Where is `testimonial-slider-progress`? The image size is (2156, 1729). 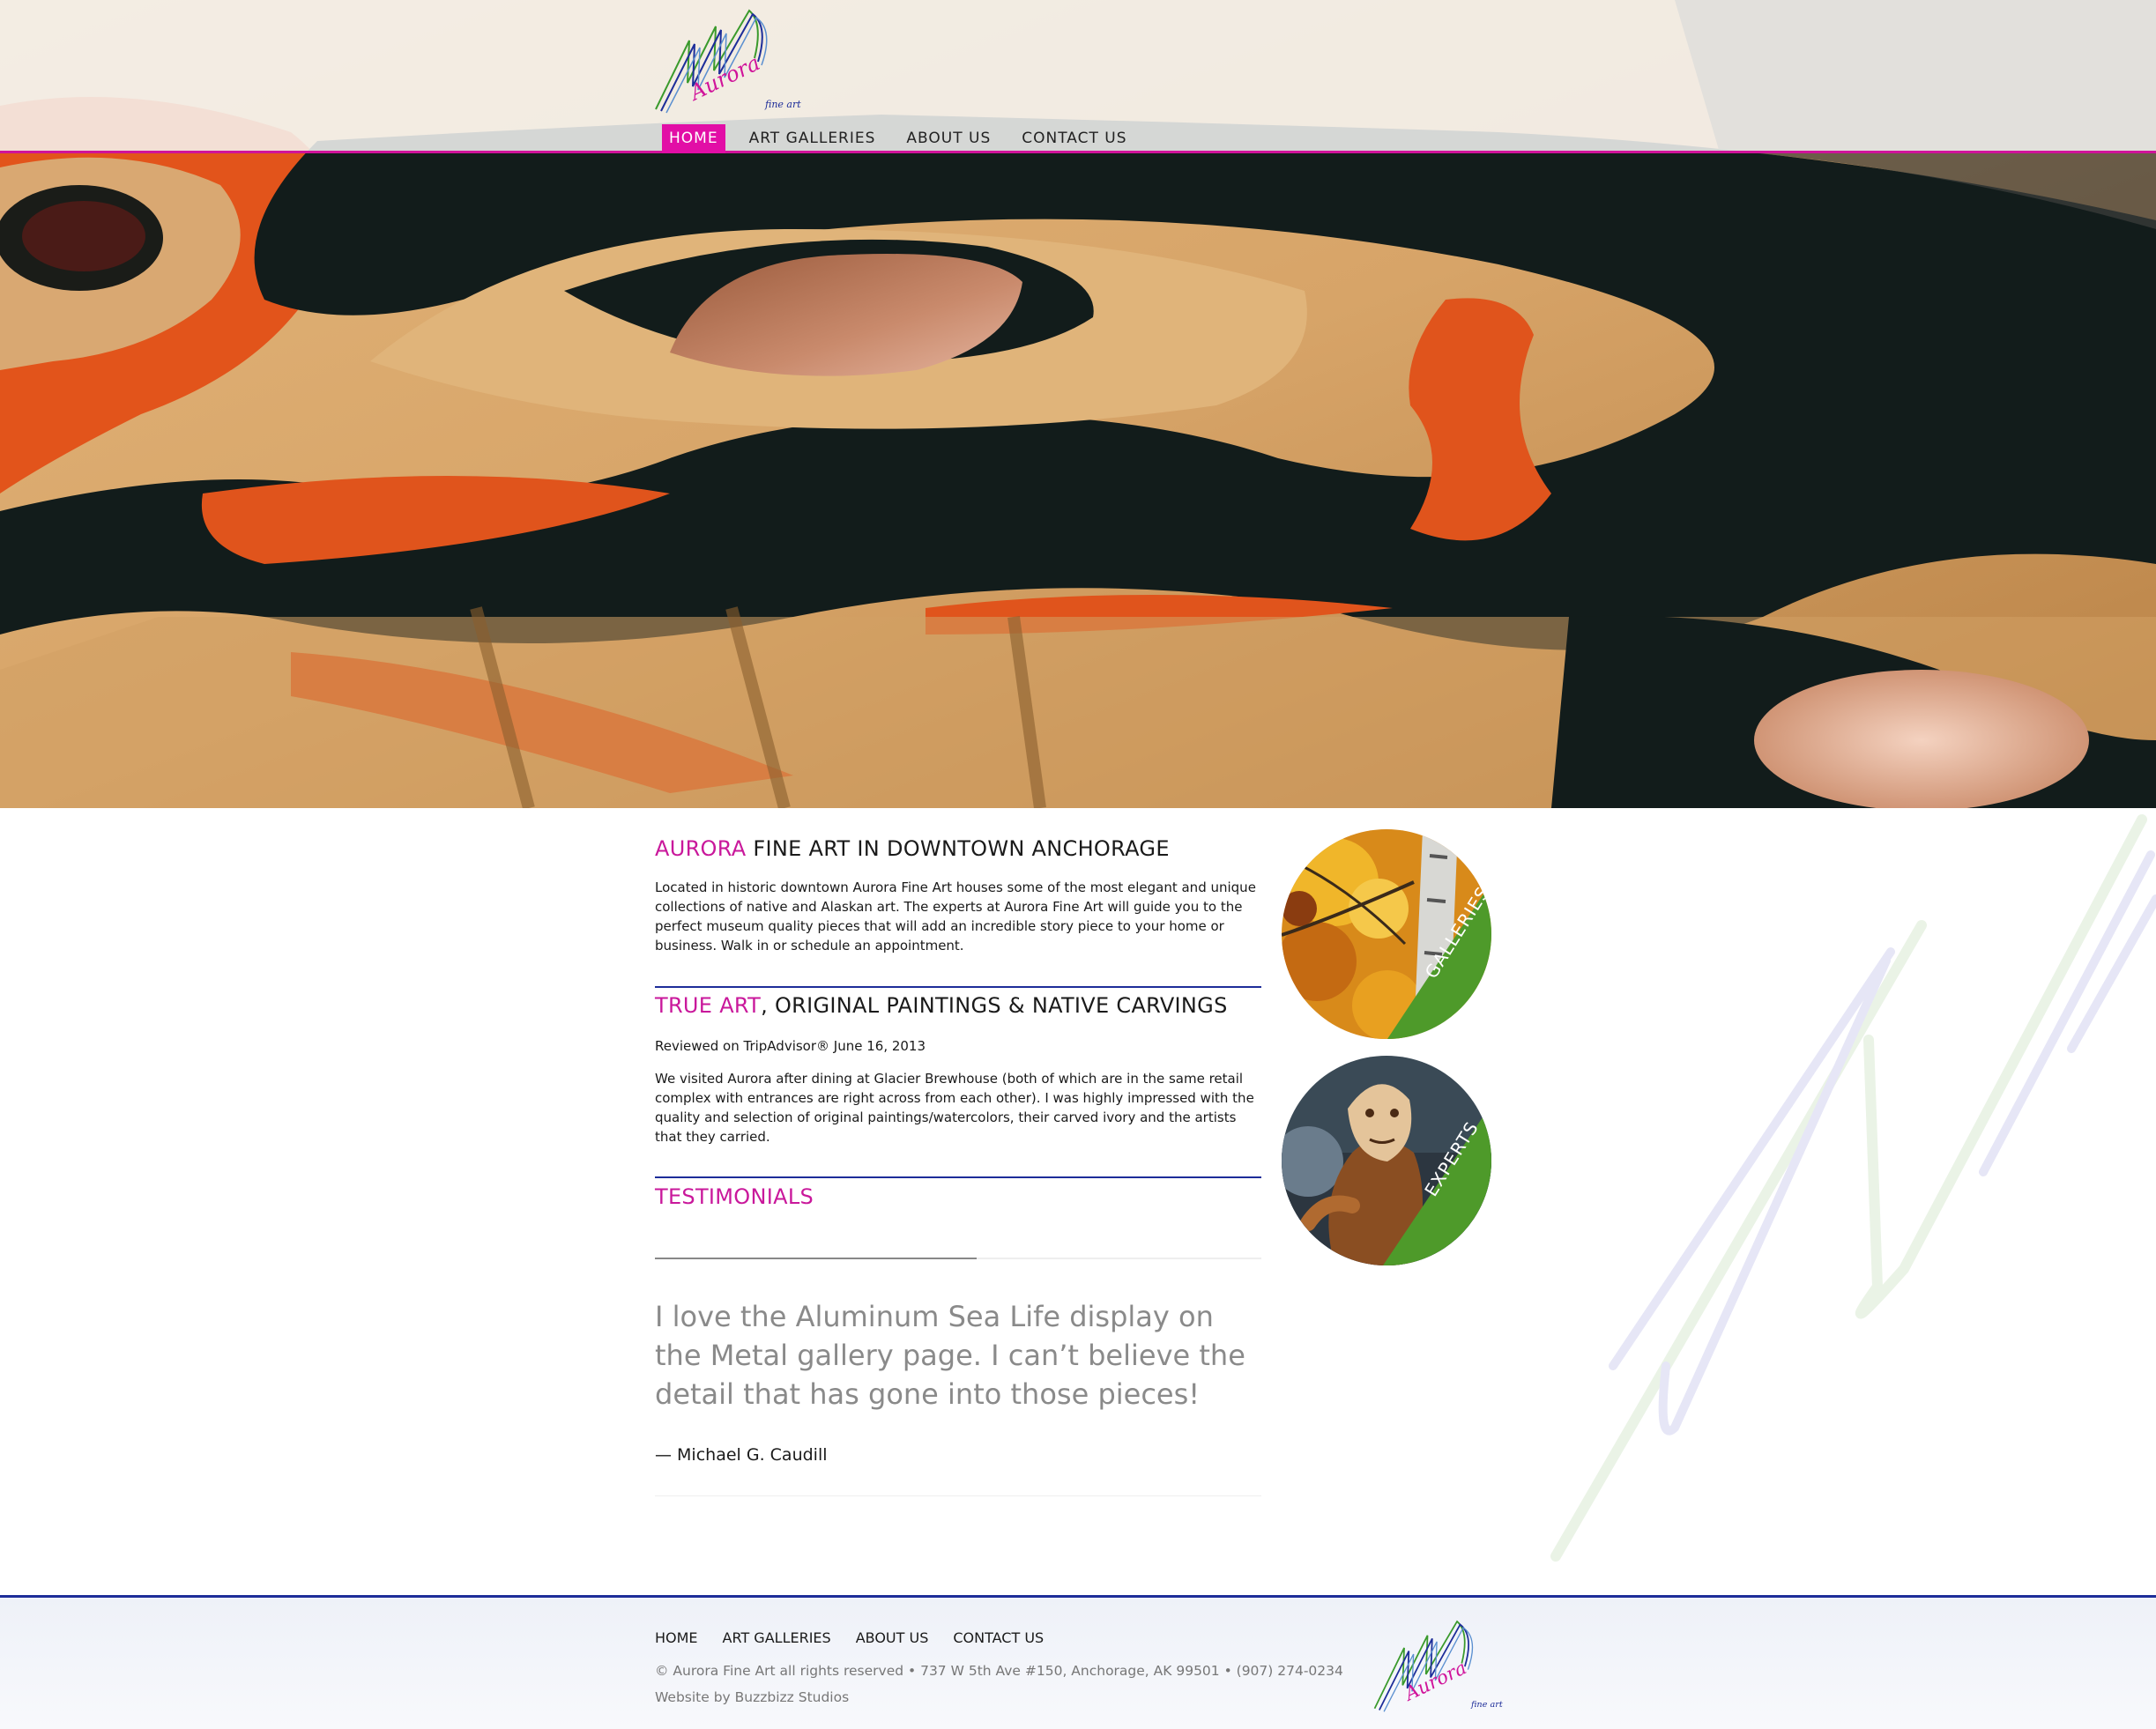
testimonial-slider-progress is located at coordinates (816, 1259).